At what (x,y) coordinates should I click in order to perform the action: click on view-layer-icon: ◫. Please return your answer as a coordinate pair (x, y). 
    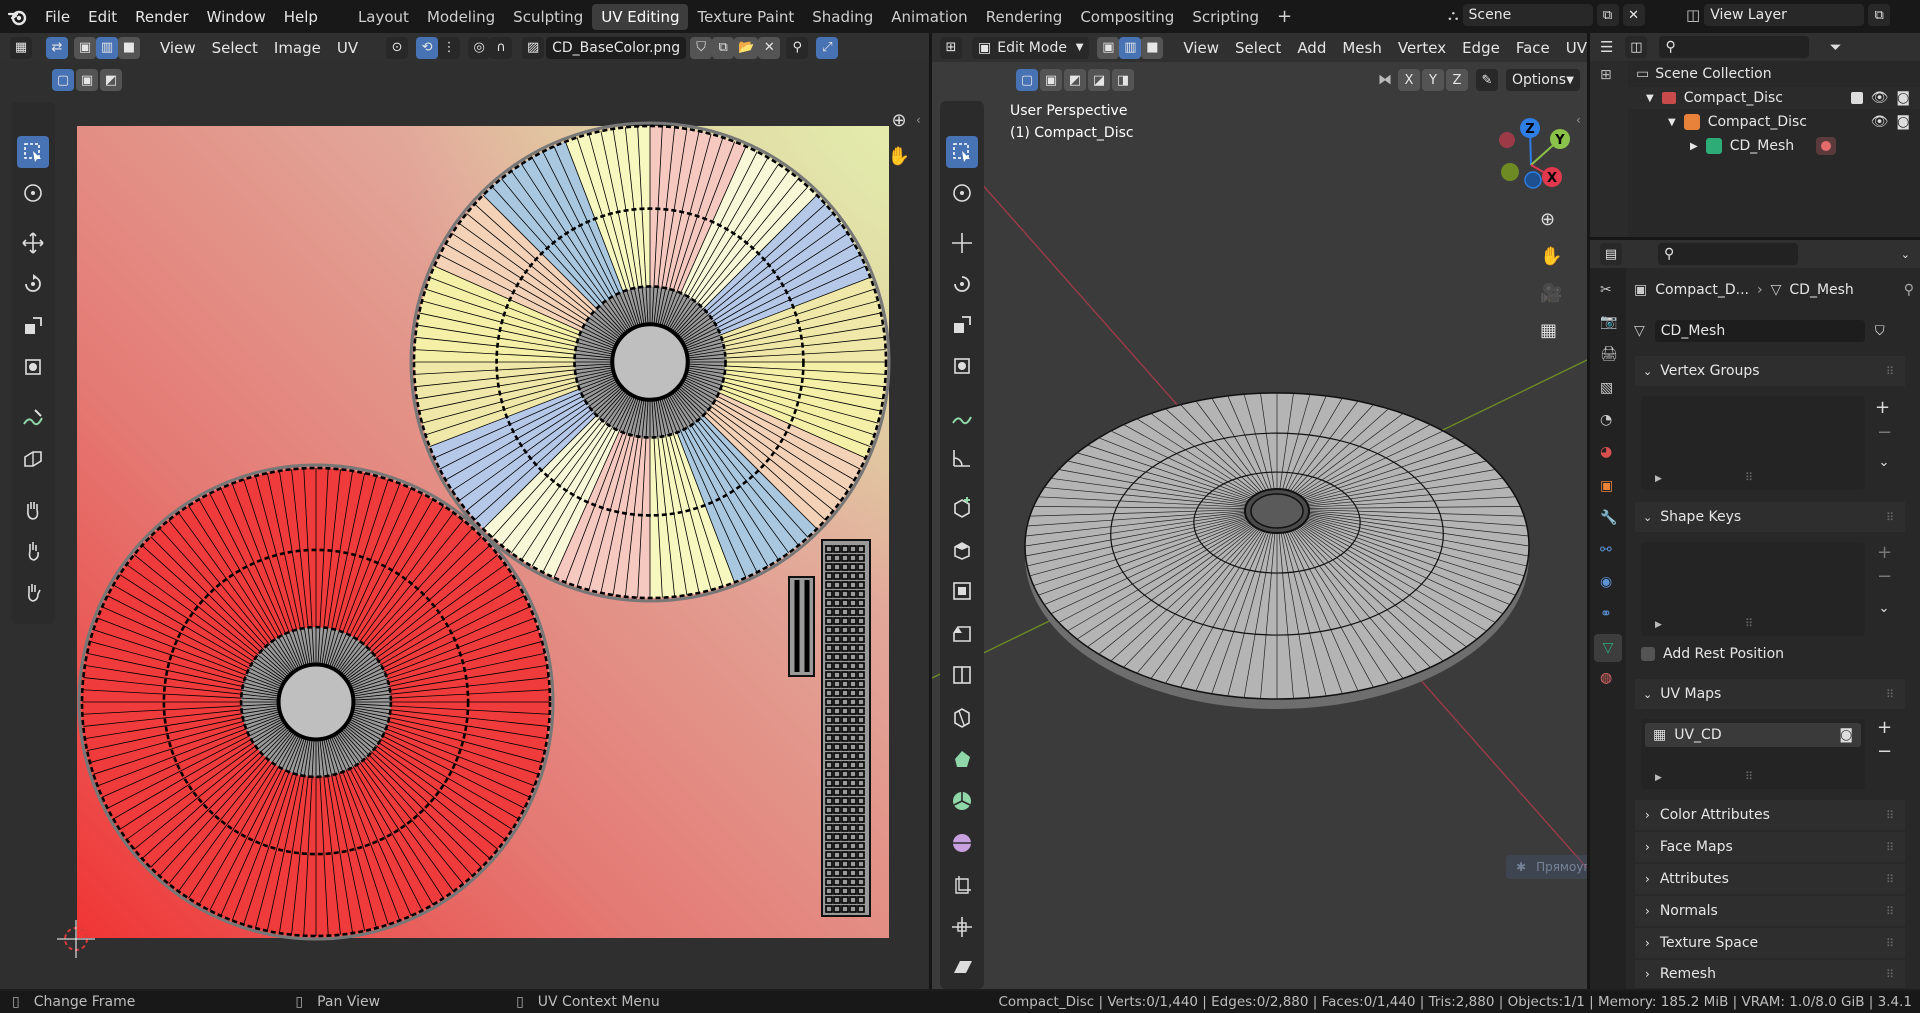
    Looking at the image, I should click on (1693, 15).